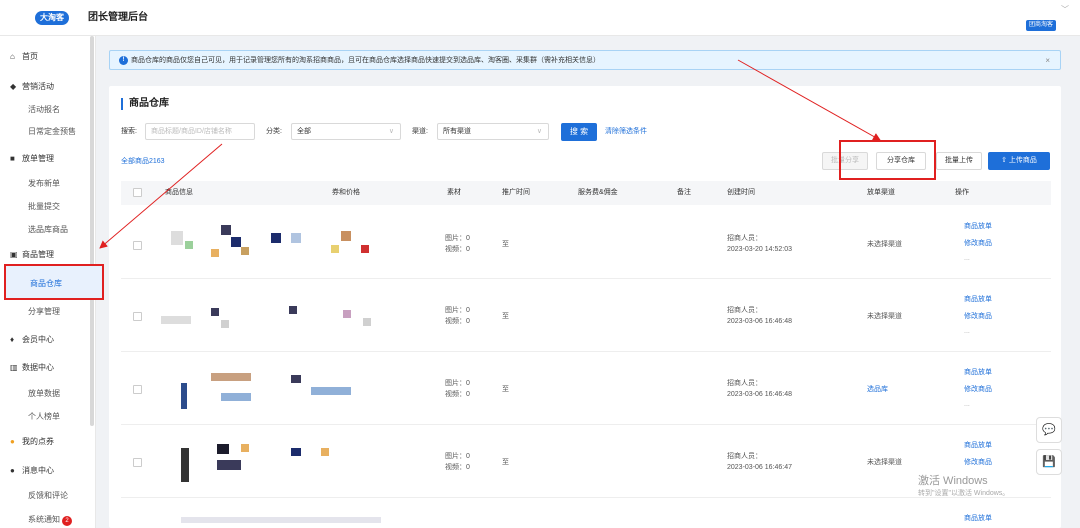 This screenshot has width=1080, height=528. What do you see at coordinates (92, 231) in the screenshot?
I see `sidebar-scrollbar` at bounding box center [92, 231].